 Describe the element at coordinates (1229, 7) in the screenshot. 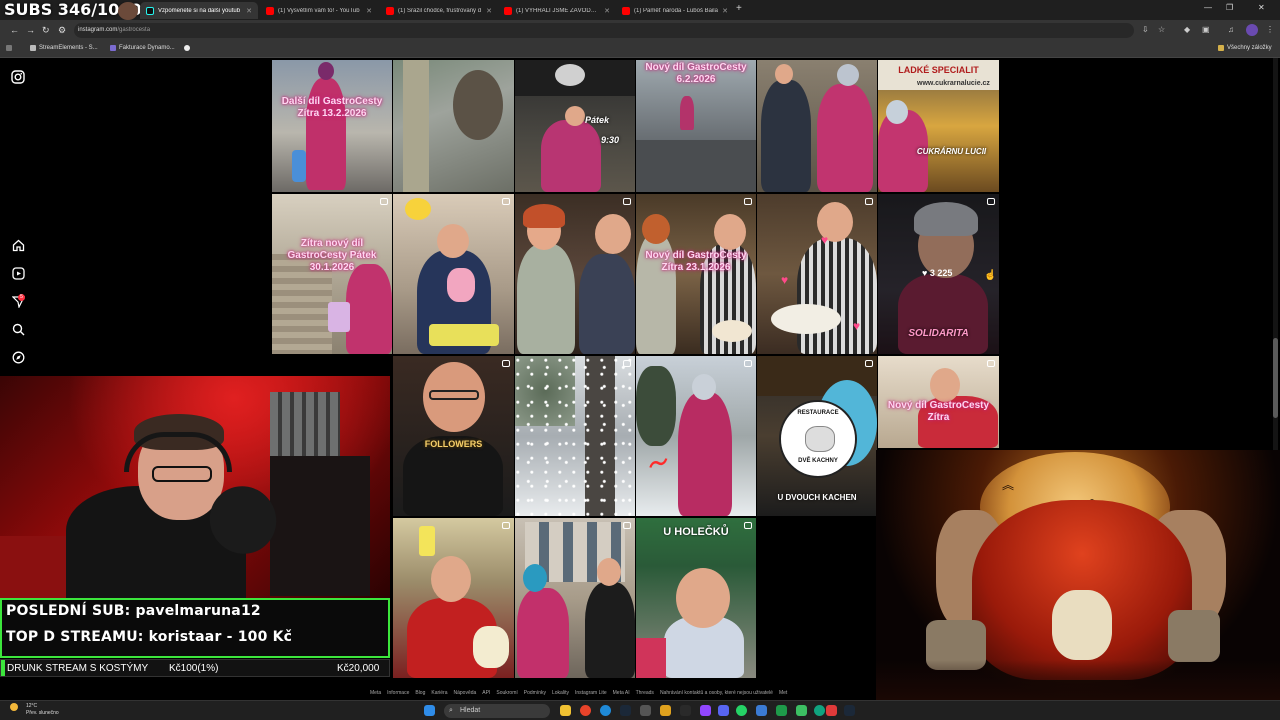

I see `maximize-icon: ❐` at that location.